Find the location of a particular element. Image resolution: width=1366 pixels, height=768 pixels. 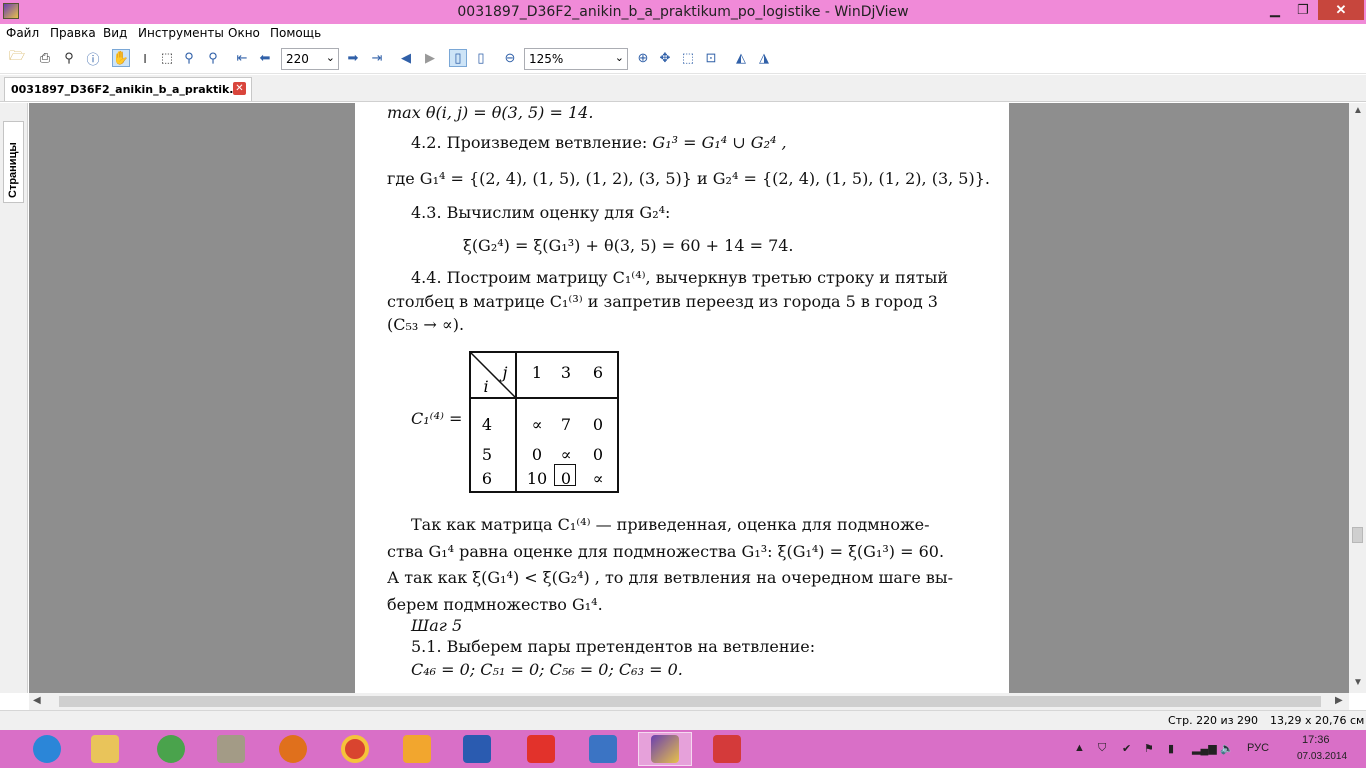

matrix-cell: 7 is located at coordinates (566, 424).